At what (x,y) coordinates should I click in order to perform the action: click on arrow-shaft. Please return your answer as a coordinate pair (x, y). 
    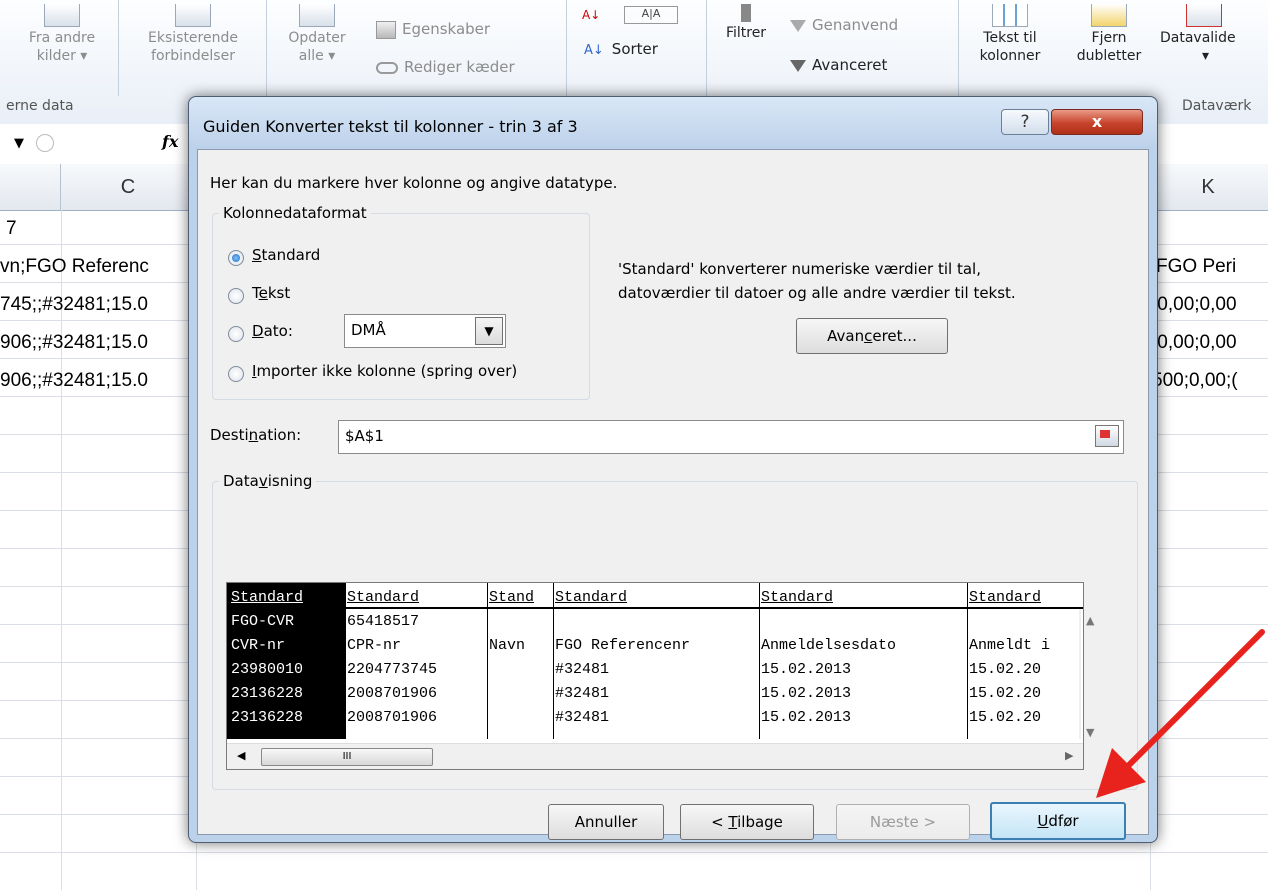
    Looking at the image, I should click on (1193, 701).